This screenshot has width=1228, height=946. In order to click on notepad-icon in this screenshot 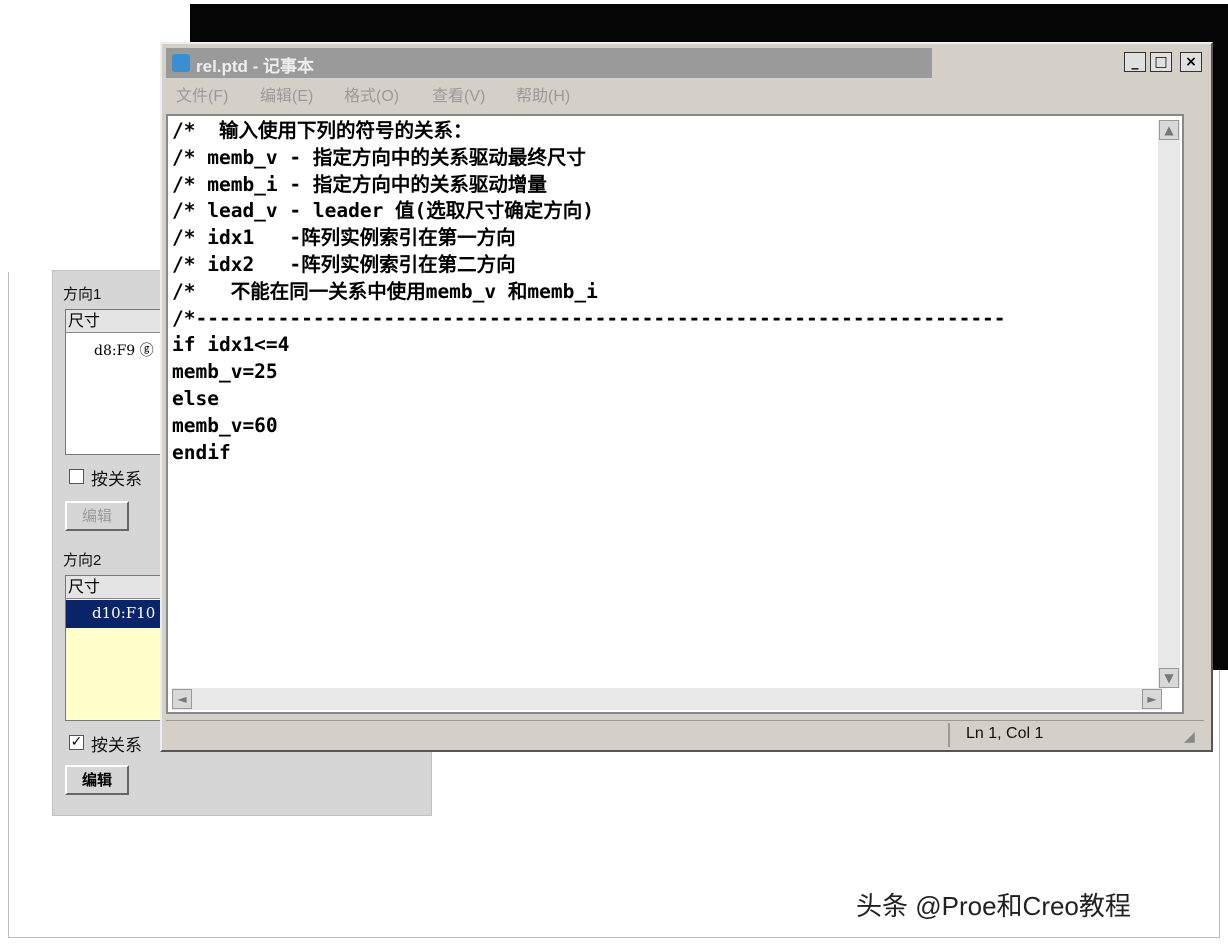, I will do `click(181, 63)`.